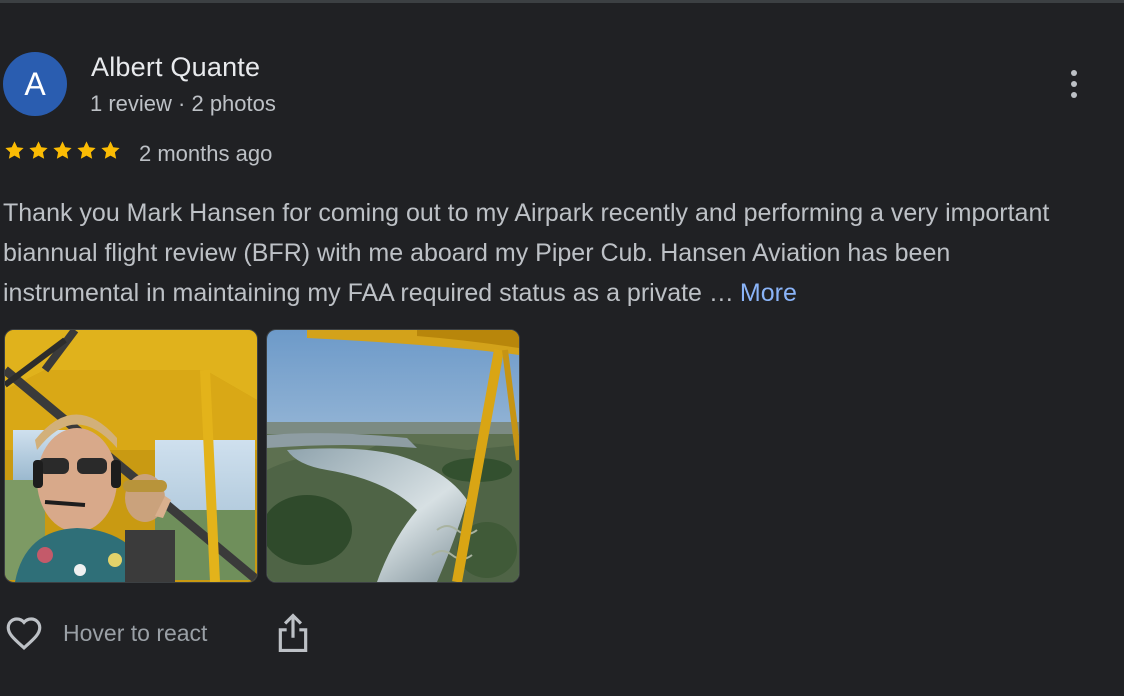 The width and height of the screenshot is (1124, 696). I want to click on star-rating, so click(62, 150).